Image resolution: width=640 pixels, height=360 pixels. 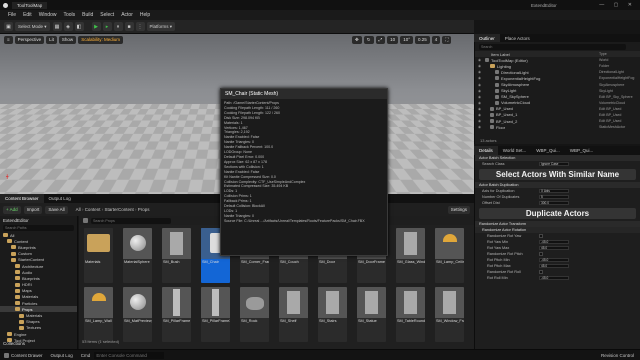 I want to click on blueprint-icon: ◈, so click(x=68, y=26).